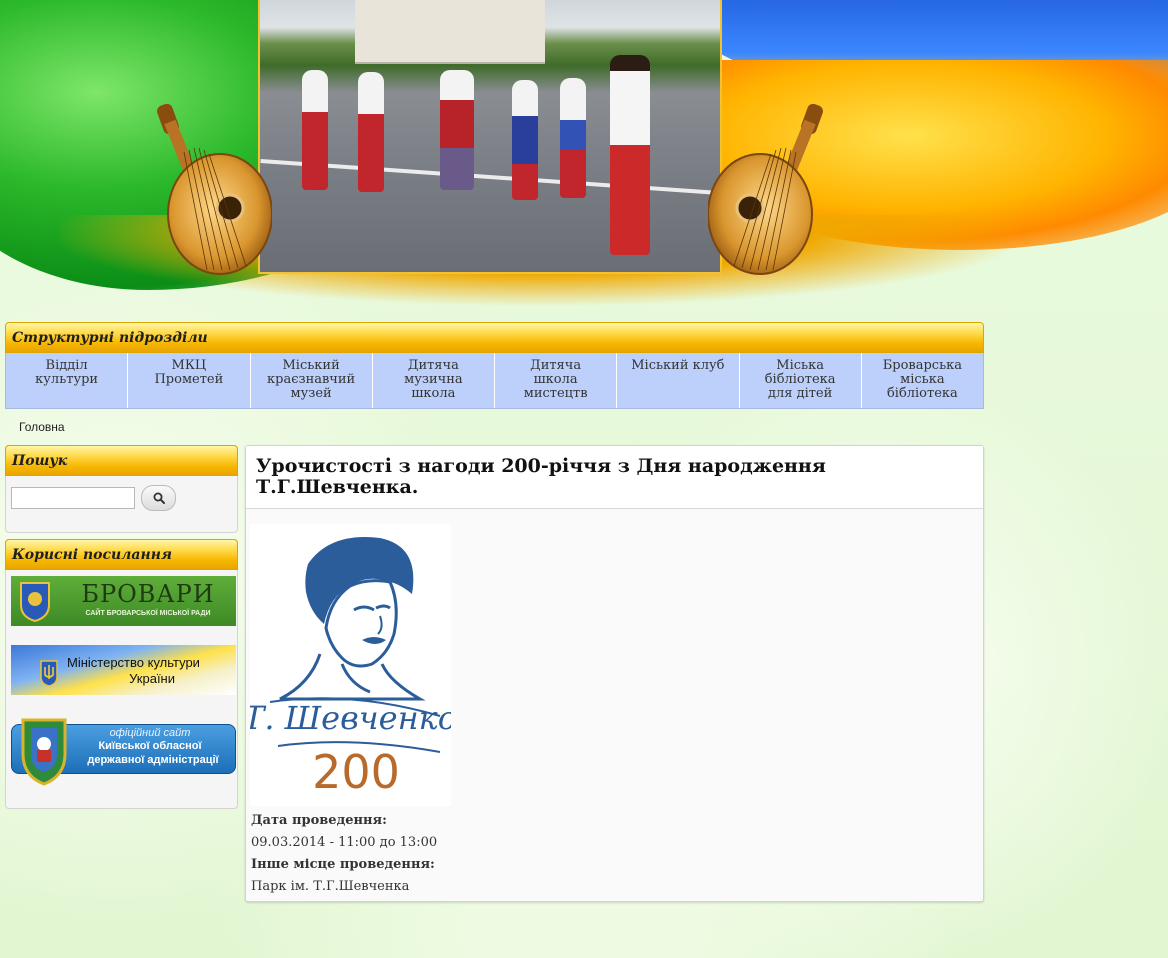  I want to click on event-place-label: Інше місце проведення:, so click(343, 864).